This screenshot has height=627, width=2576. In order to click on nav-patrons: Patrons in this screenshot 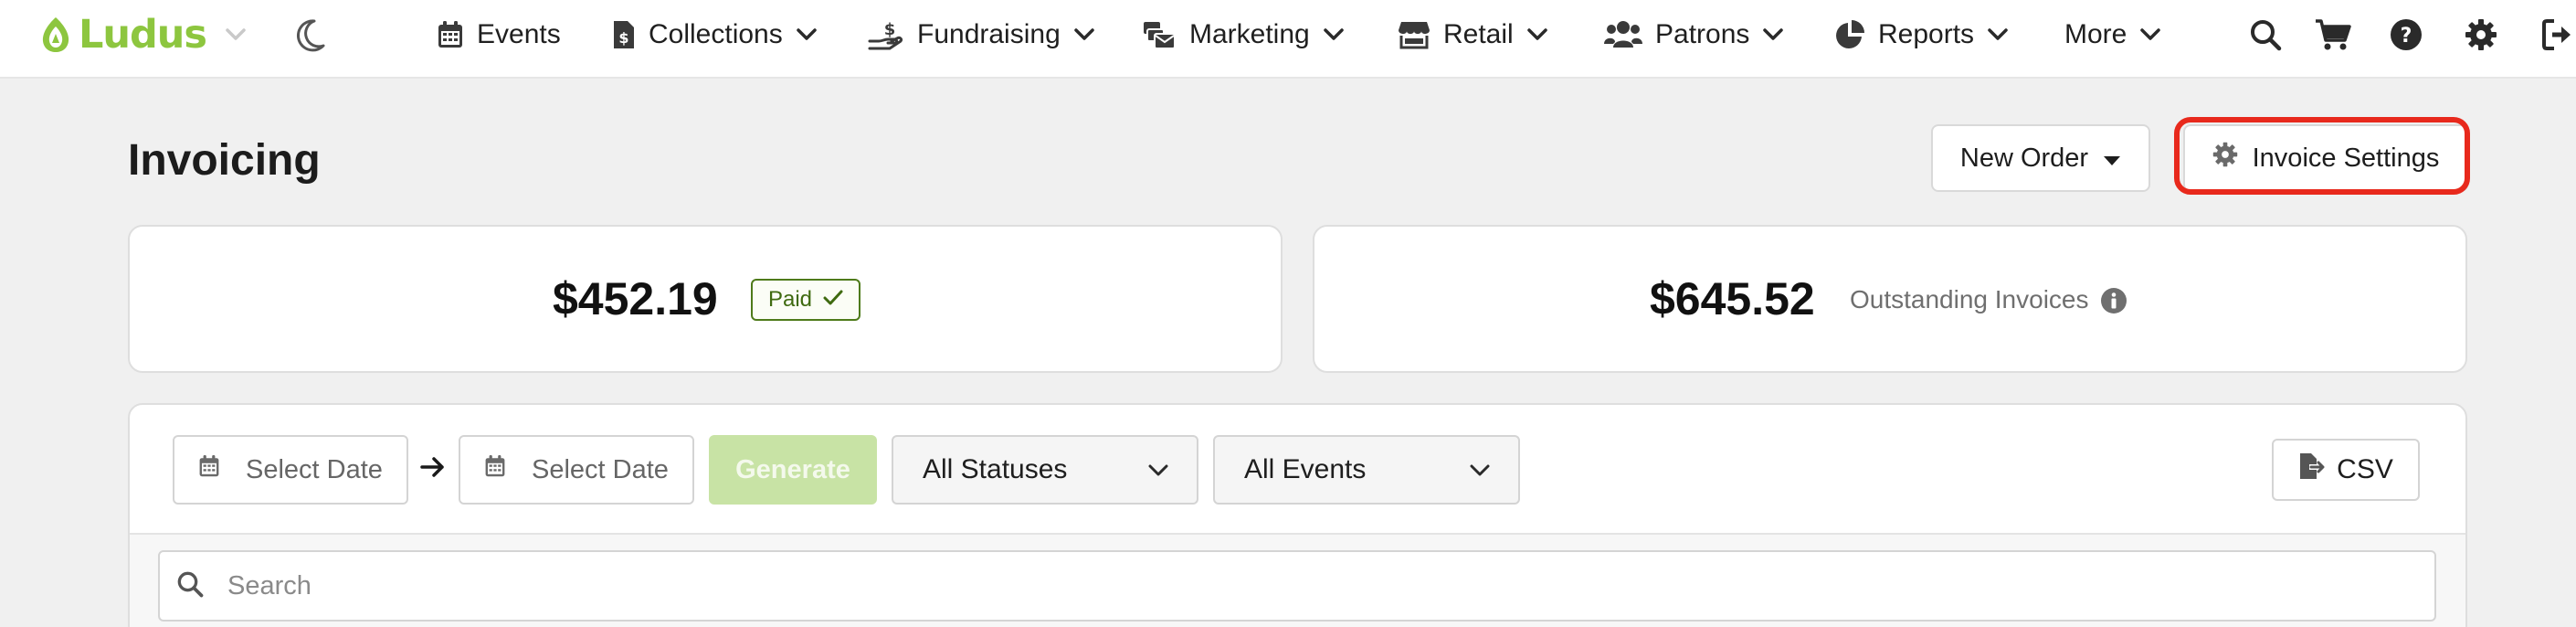, I will do `click(1694, 34)`.